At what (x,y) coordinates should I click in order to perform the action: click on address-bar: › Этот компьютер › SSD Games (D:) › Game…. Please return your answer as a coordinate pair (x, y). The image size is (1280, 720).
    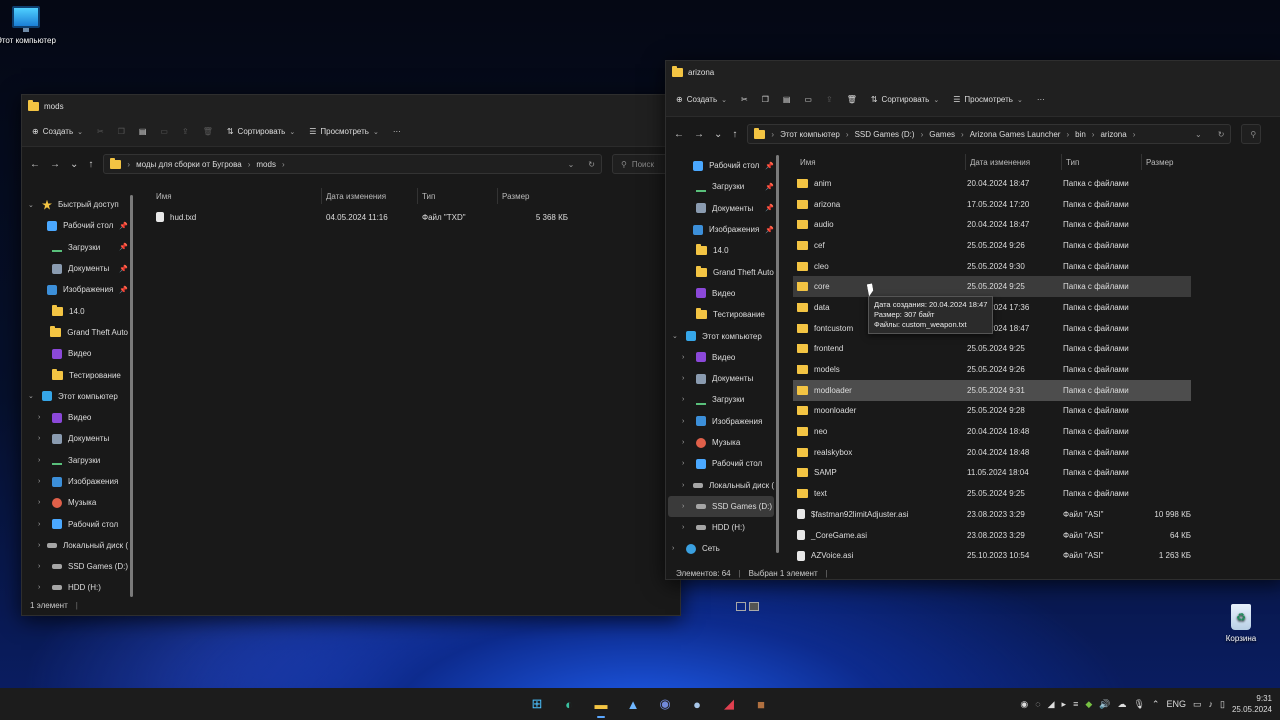
    Looking at the image, I should click on (989, 134).